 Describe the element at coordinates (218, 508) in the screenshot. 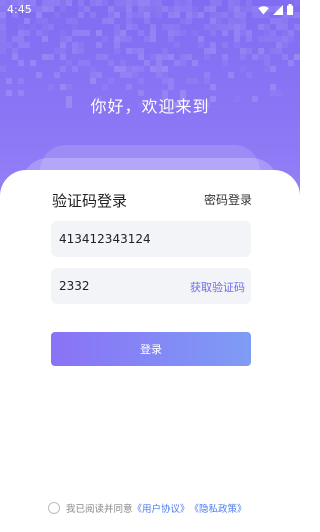

I see `privacy-policy-link: 《隐私政策》` at that location.